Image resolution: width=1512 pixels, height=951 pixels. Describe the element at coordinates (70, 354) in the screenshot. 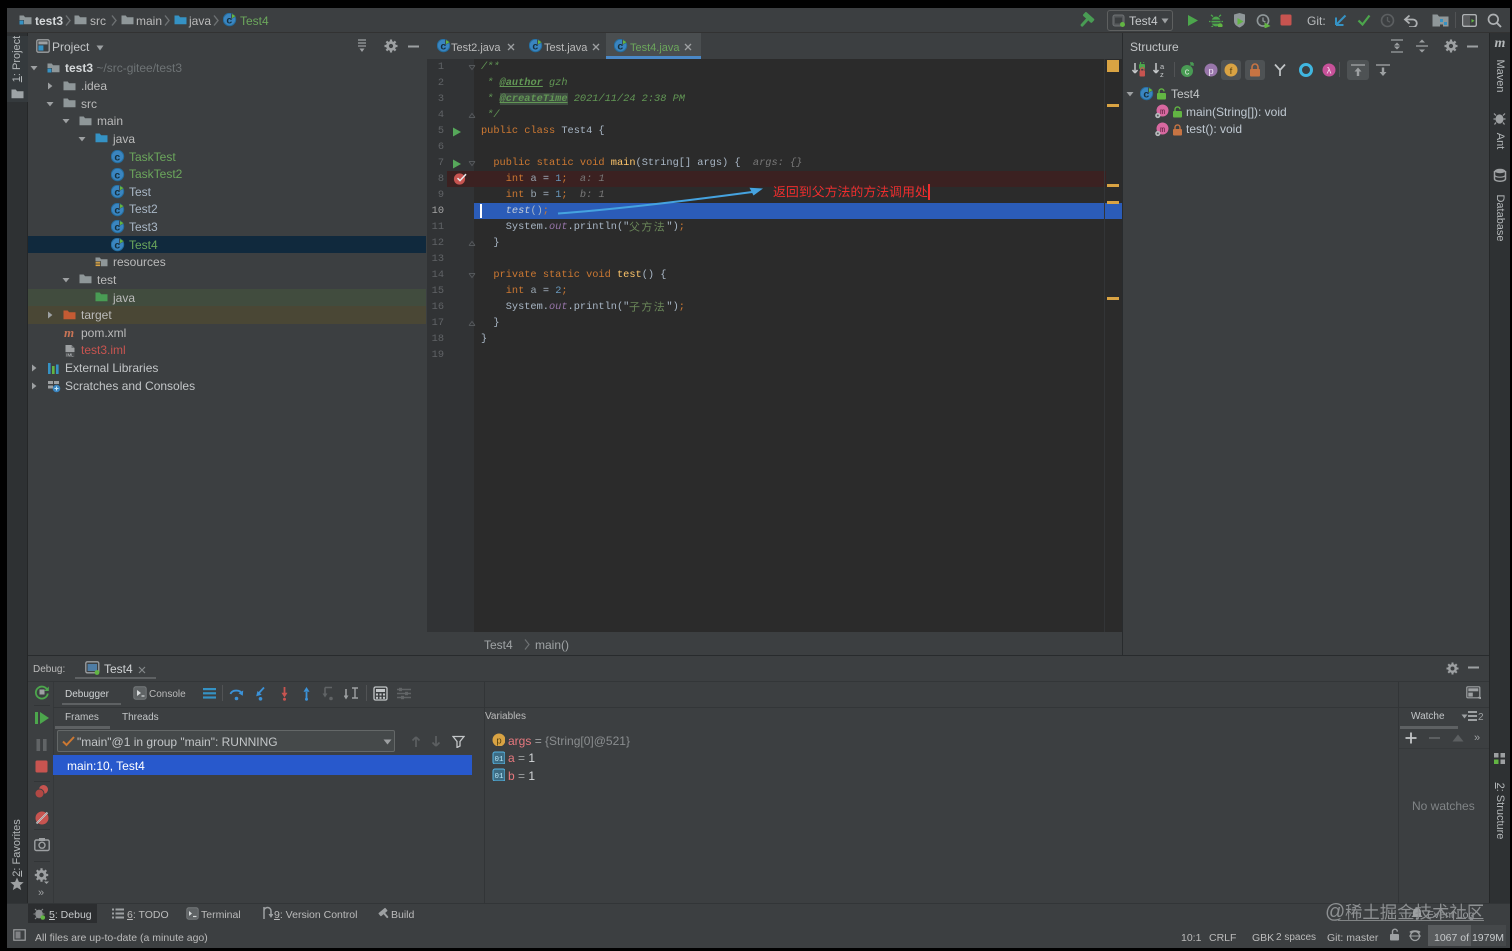

I see `svg-text: IML` at that location.